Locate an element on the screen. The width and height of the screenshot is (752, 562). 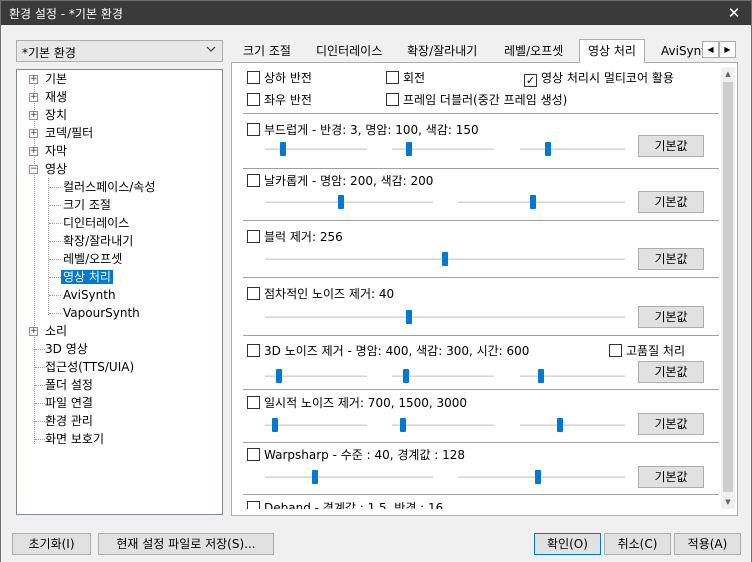
tab-expand-crop: 확장/잘라내기 is located at coordinates (442, 52).